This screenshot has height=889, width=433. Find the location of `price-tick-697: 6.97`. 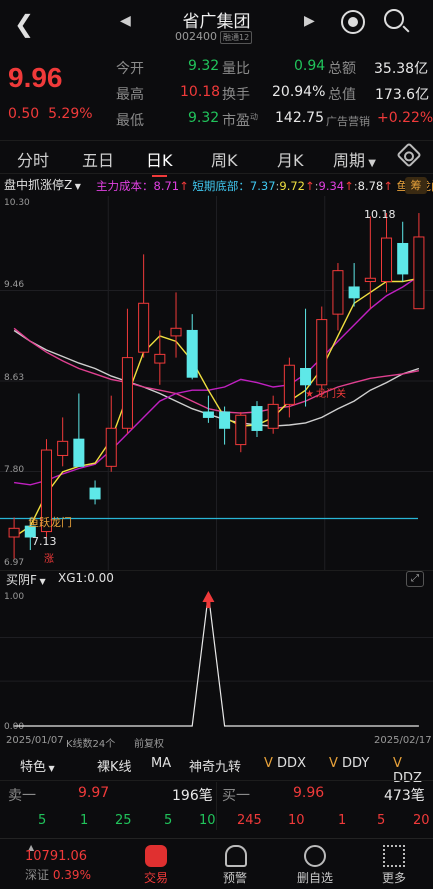

price-tick-697: 6.97 is located at coordinates (14, 563).